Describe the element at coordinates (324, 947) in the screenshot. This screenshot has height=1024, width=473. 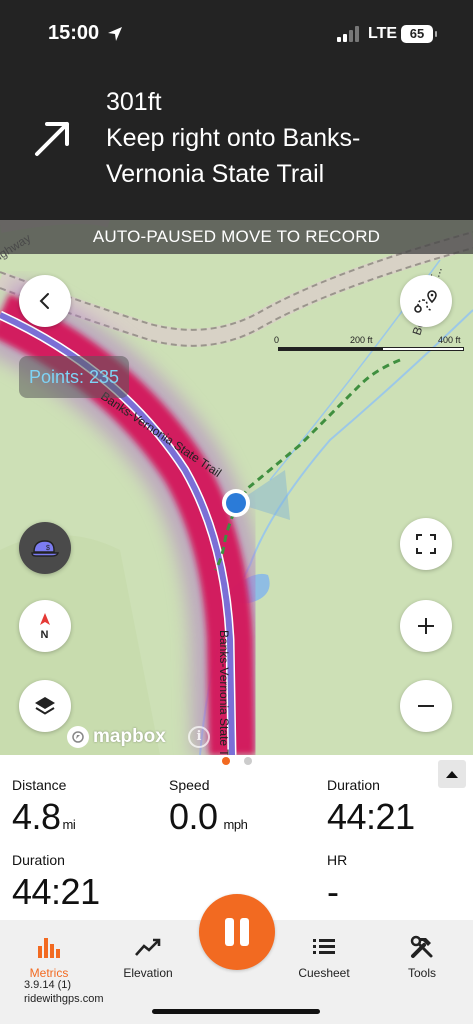
I see `list-icon` at that location.